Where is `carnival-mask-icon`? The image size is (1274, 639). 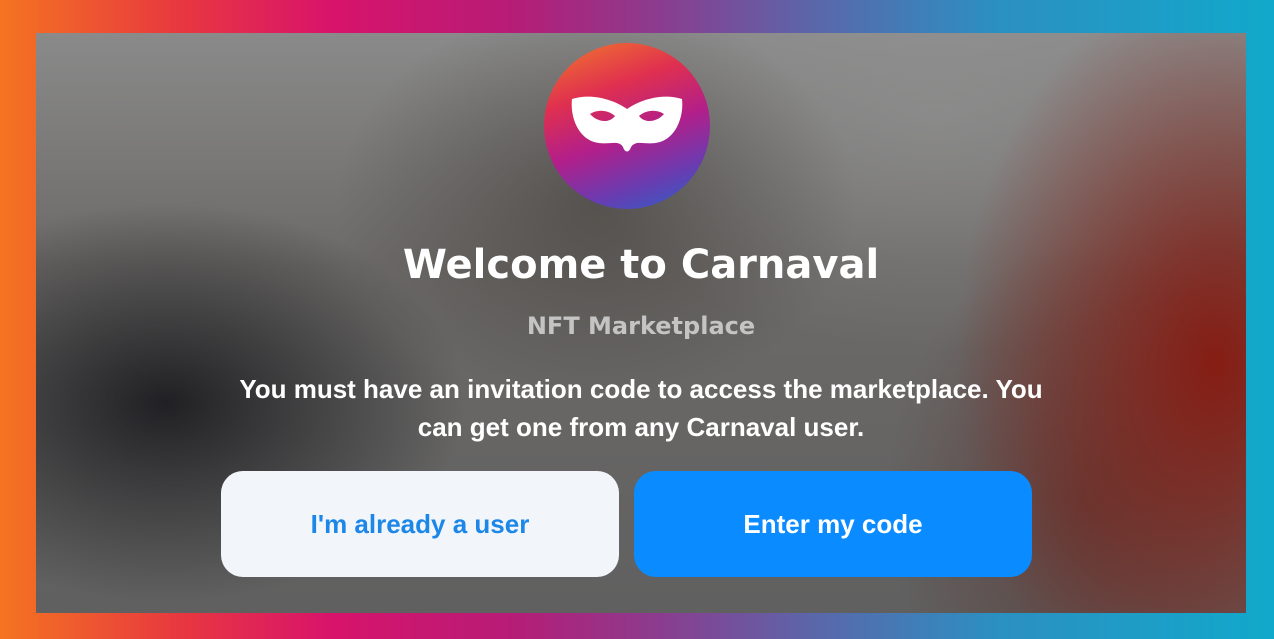 carnival-mask-icon is located at coordinates (627, 124).